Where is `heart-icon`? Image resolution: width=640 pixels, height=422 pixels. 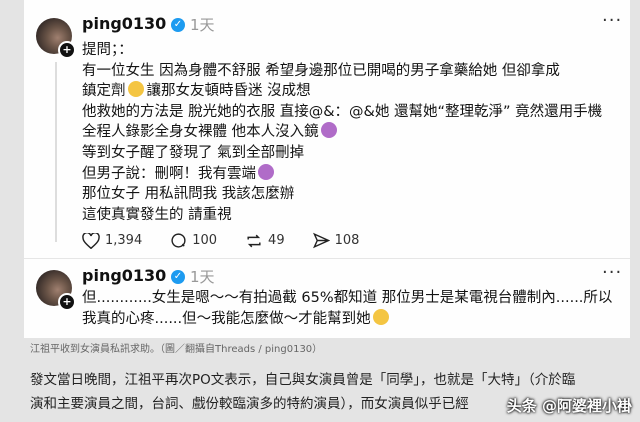 heart-icon is located at coordinates (91, 240).